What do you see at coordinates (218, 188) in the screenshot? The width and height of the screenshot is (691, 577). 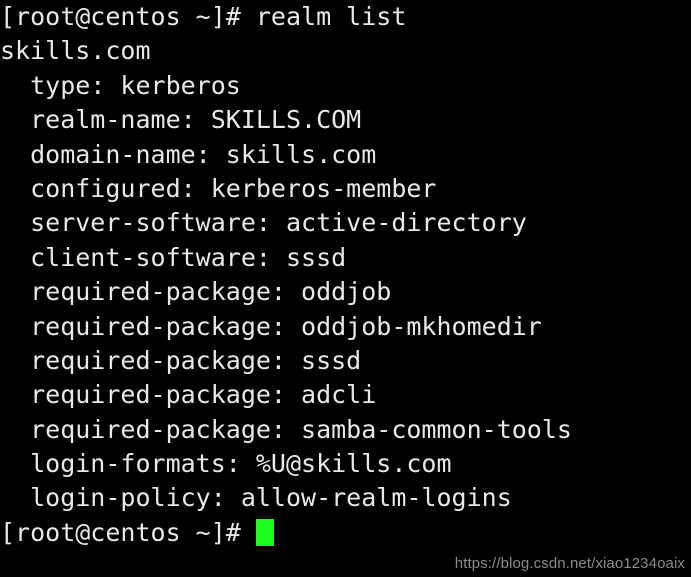 I see `terminal-line: configured: kerberos-member` at bounding box center [218, 188].